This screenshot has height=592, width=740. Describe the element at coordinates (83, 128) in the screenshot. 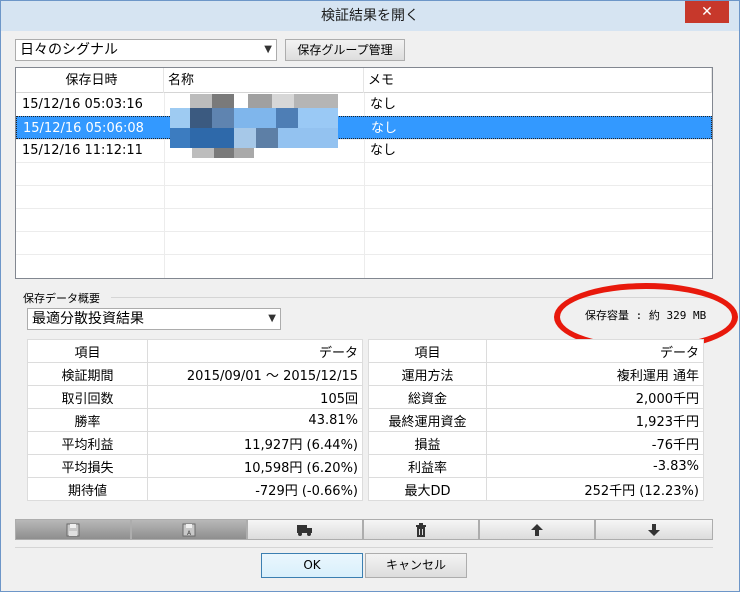

I see `row-datetime: 15/12/16 05:06:08` at that location.